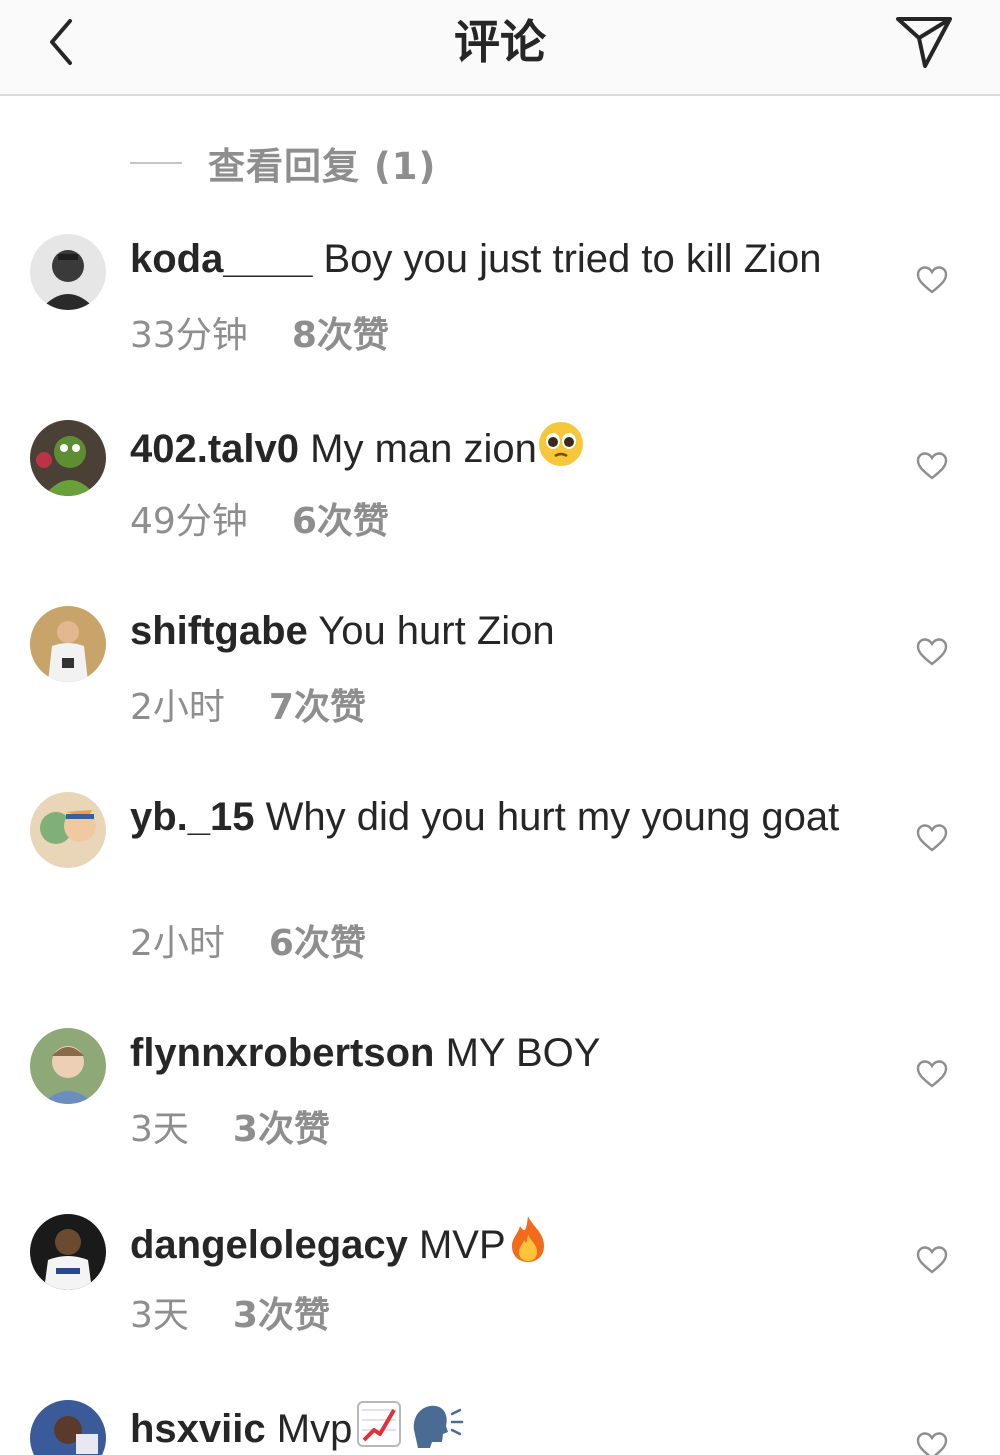 This screenshot has width=1000, height=1455. I want to click on chart-increasing-emoji, so click(379, 1424).